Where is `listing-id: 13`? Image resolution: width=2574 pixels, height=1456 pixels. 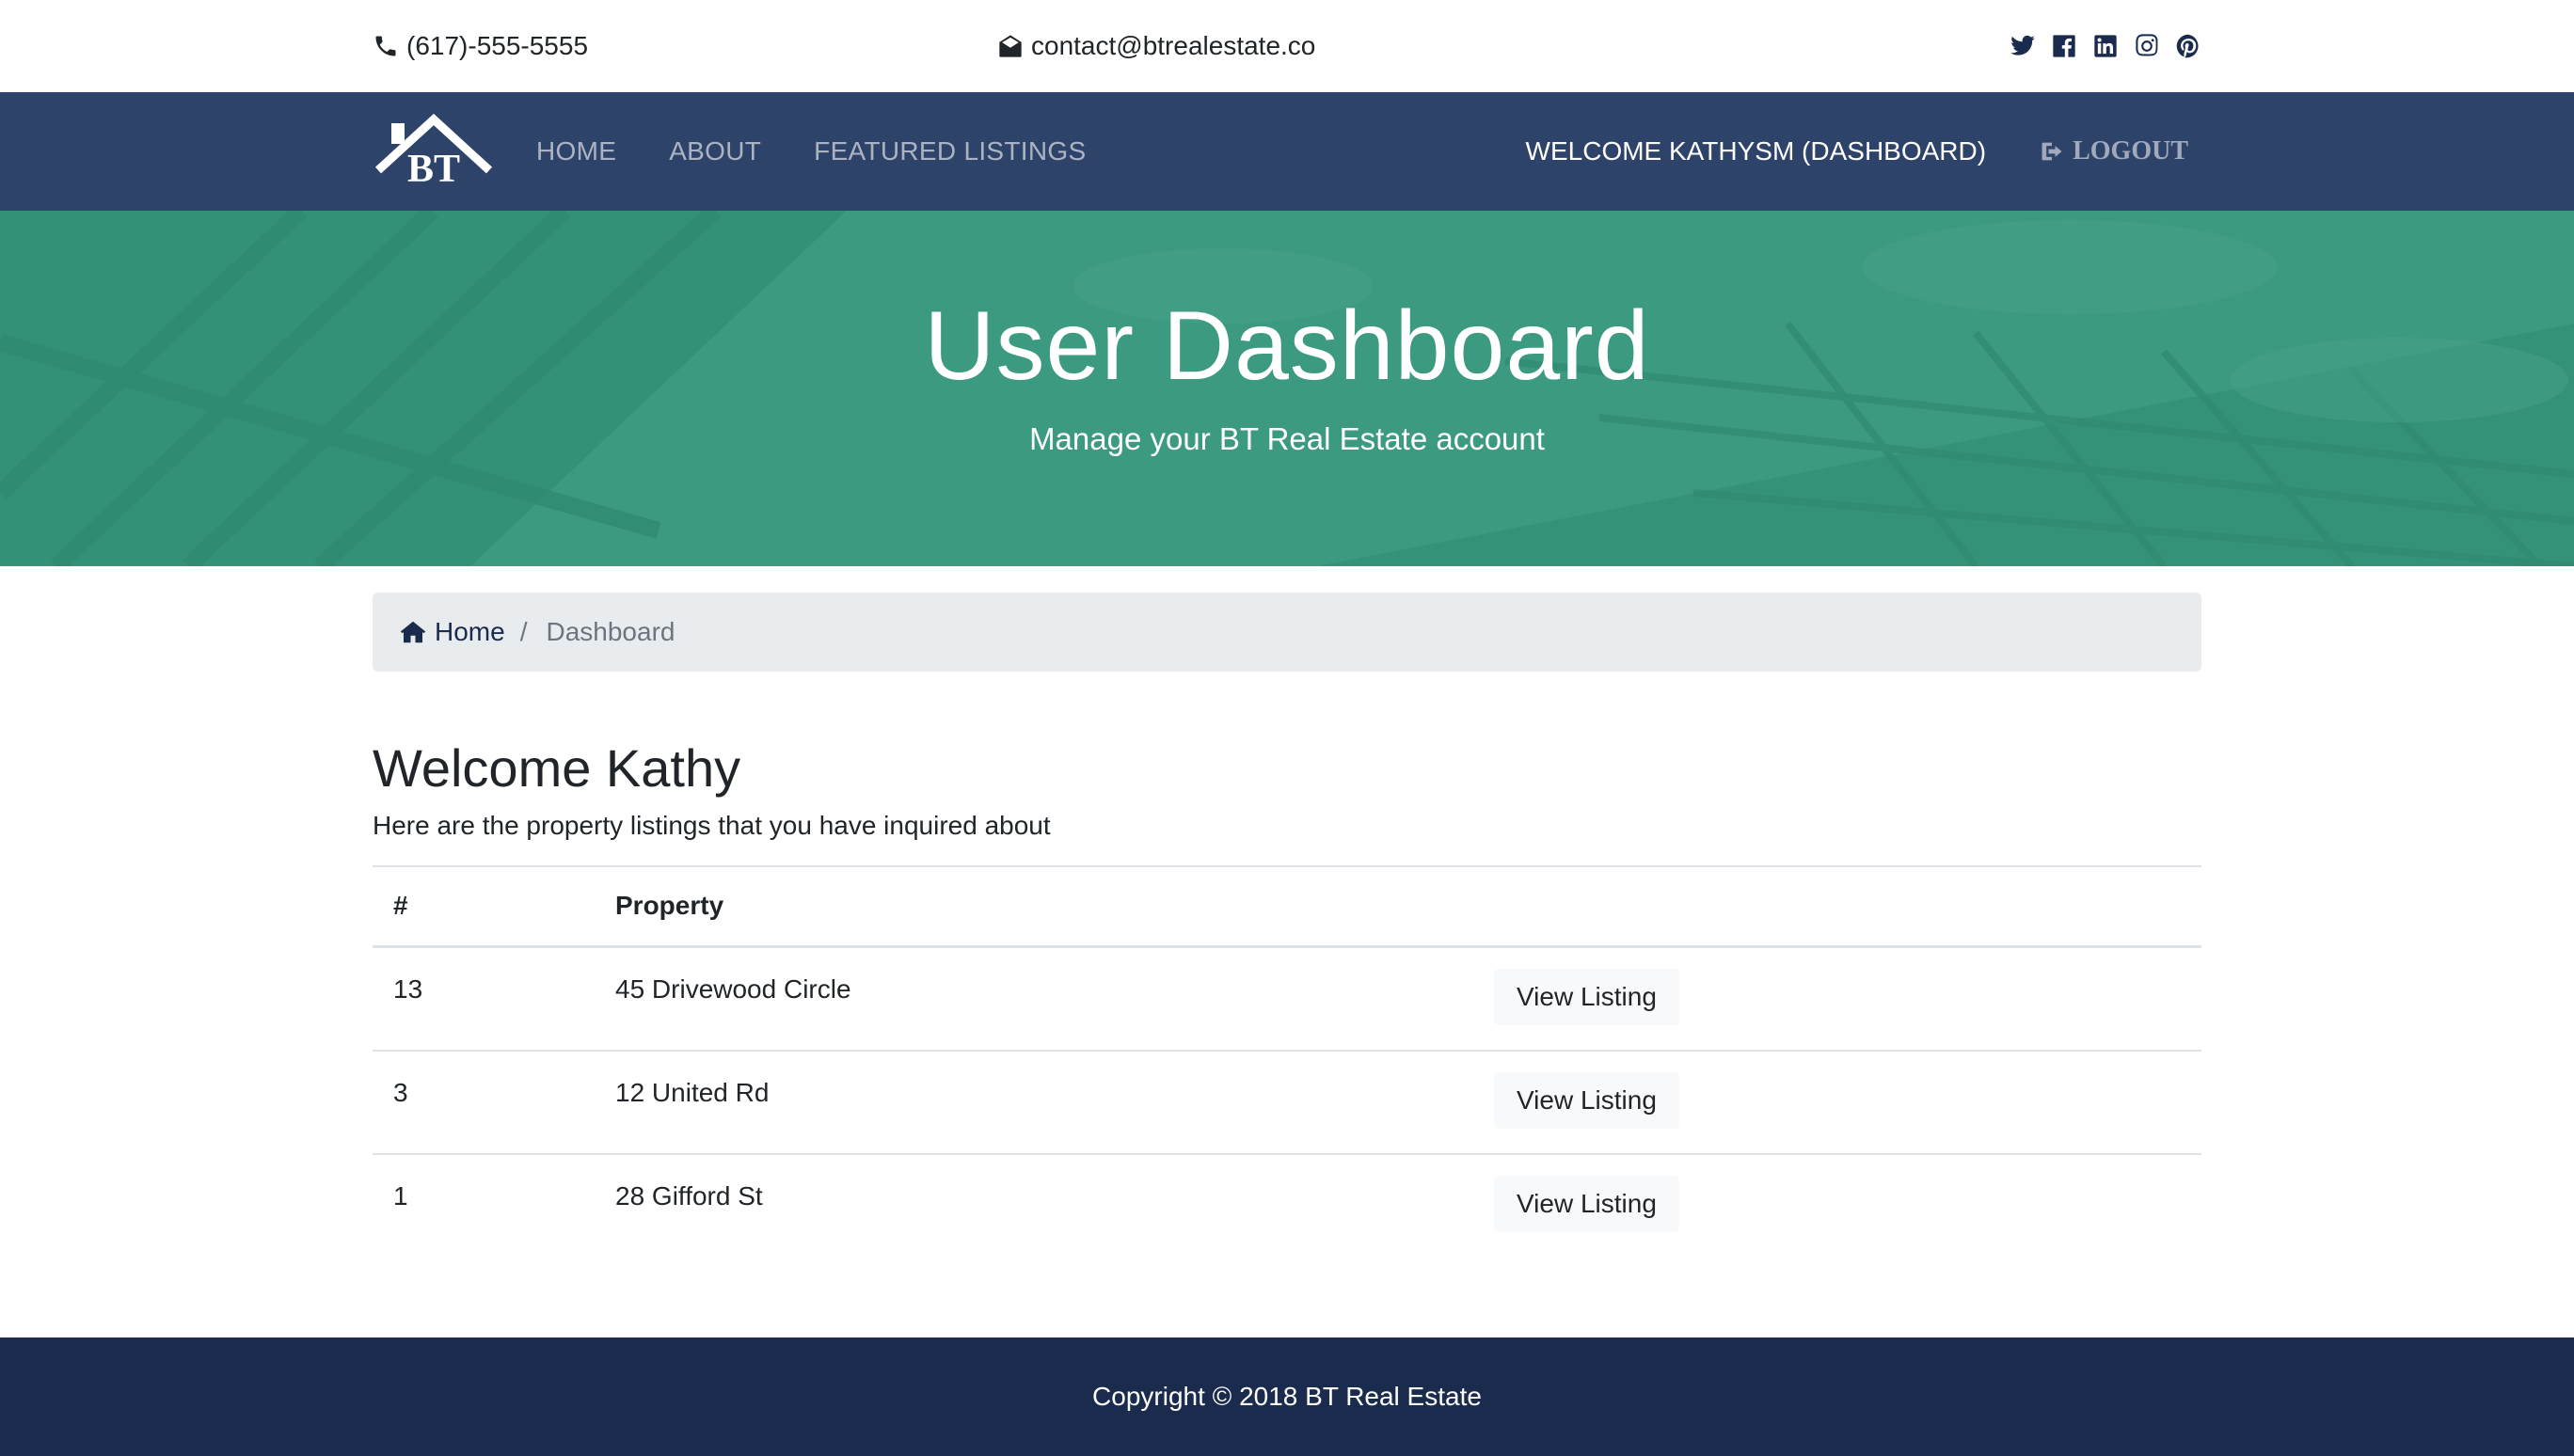
listing-id: 13 is located at coordinates (484, 999).